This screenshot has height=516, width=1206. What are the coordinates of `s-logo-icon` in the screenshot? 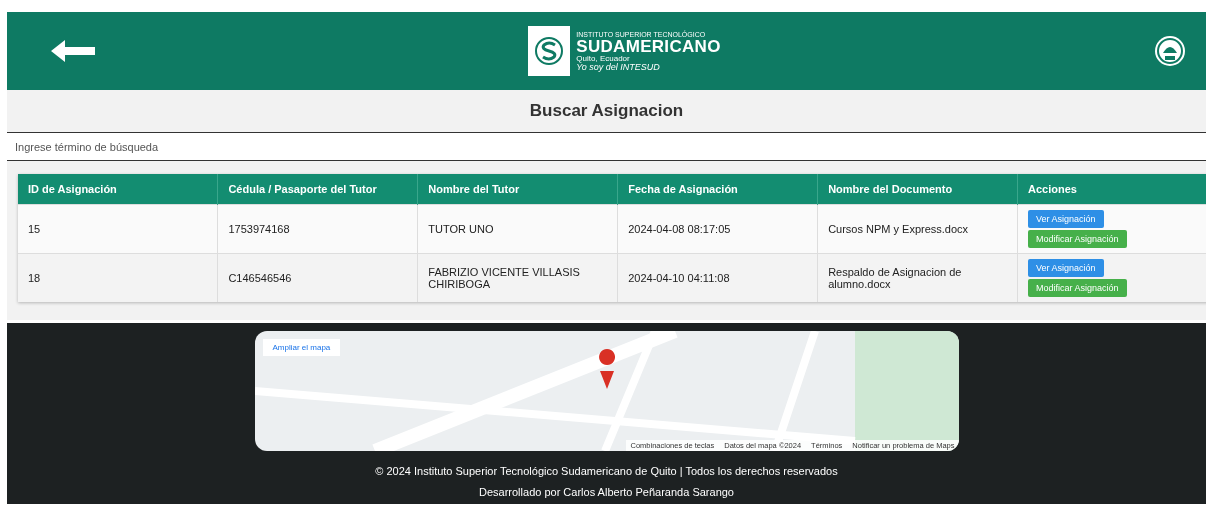 It's located at (549, 51).